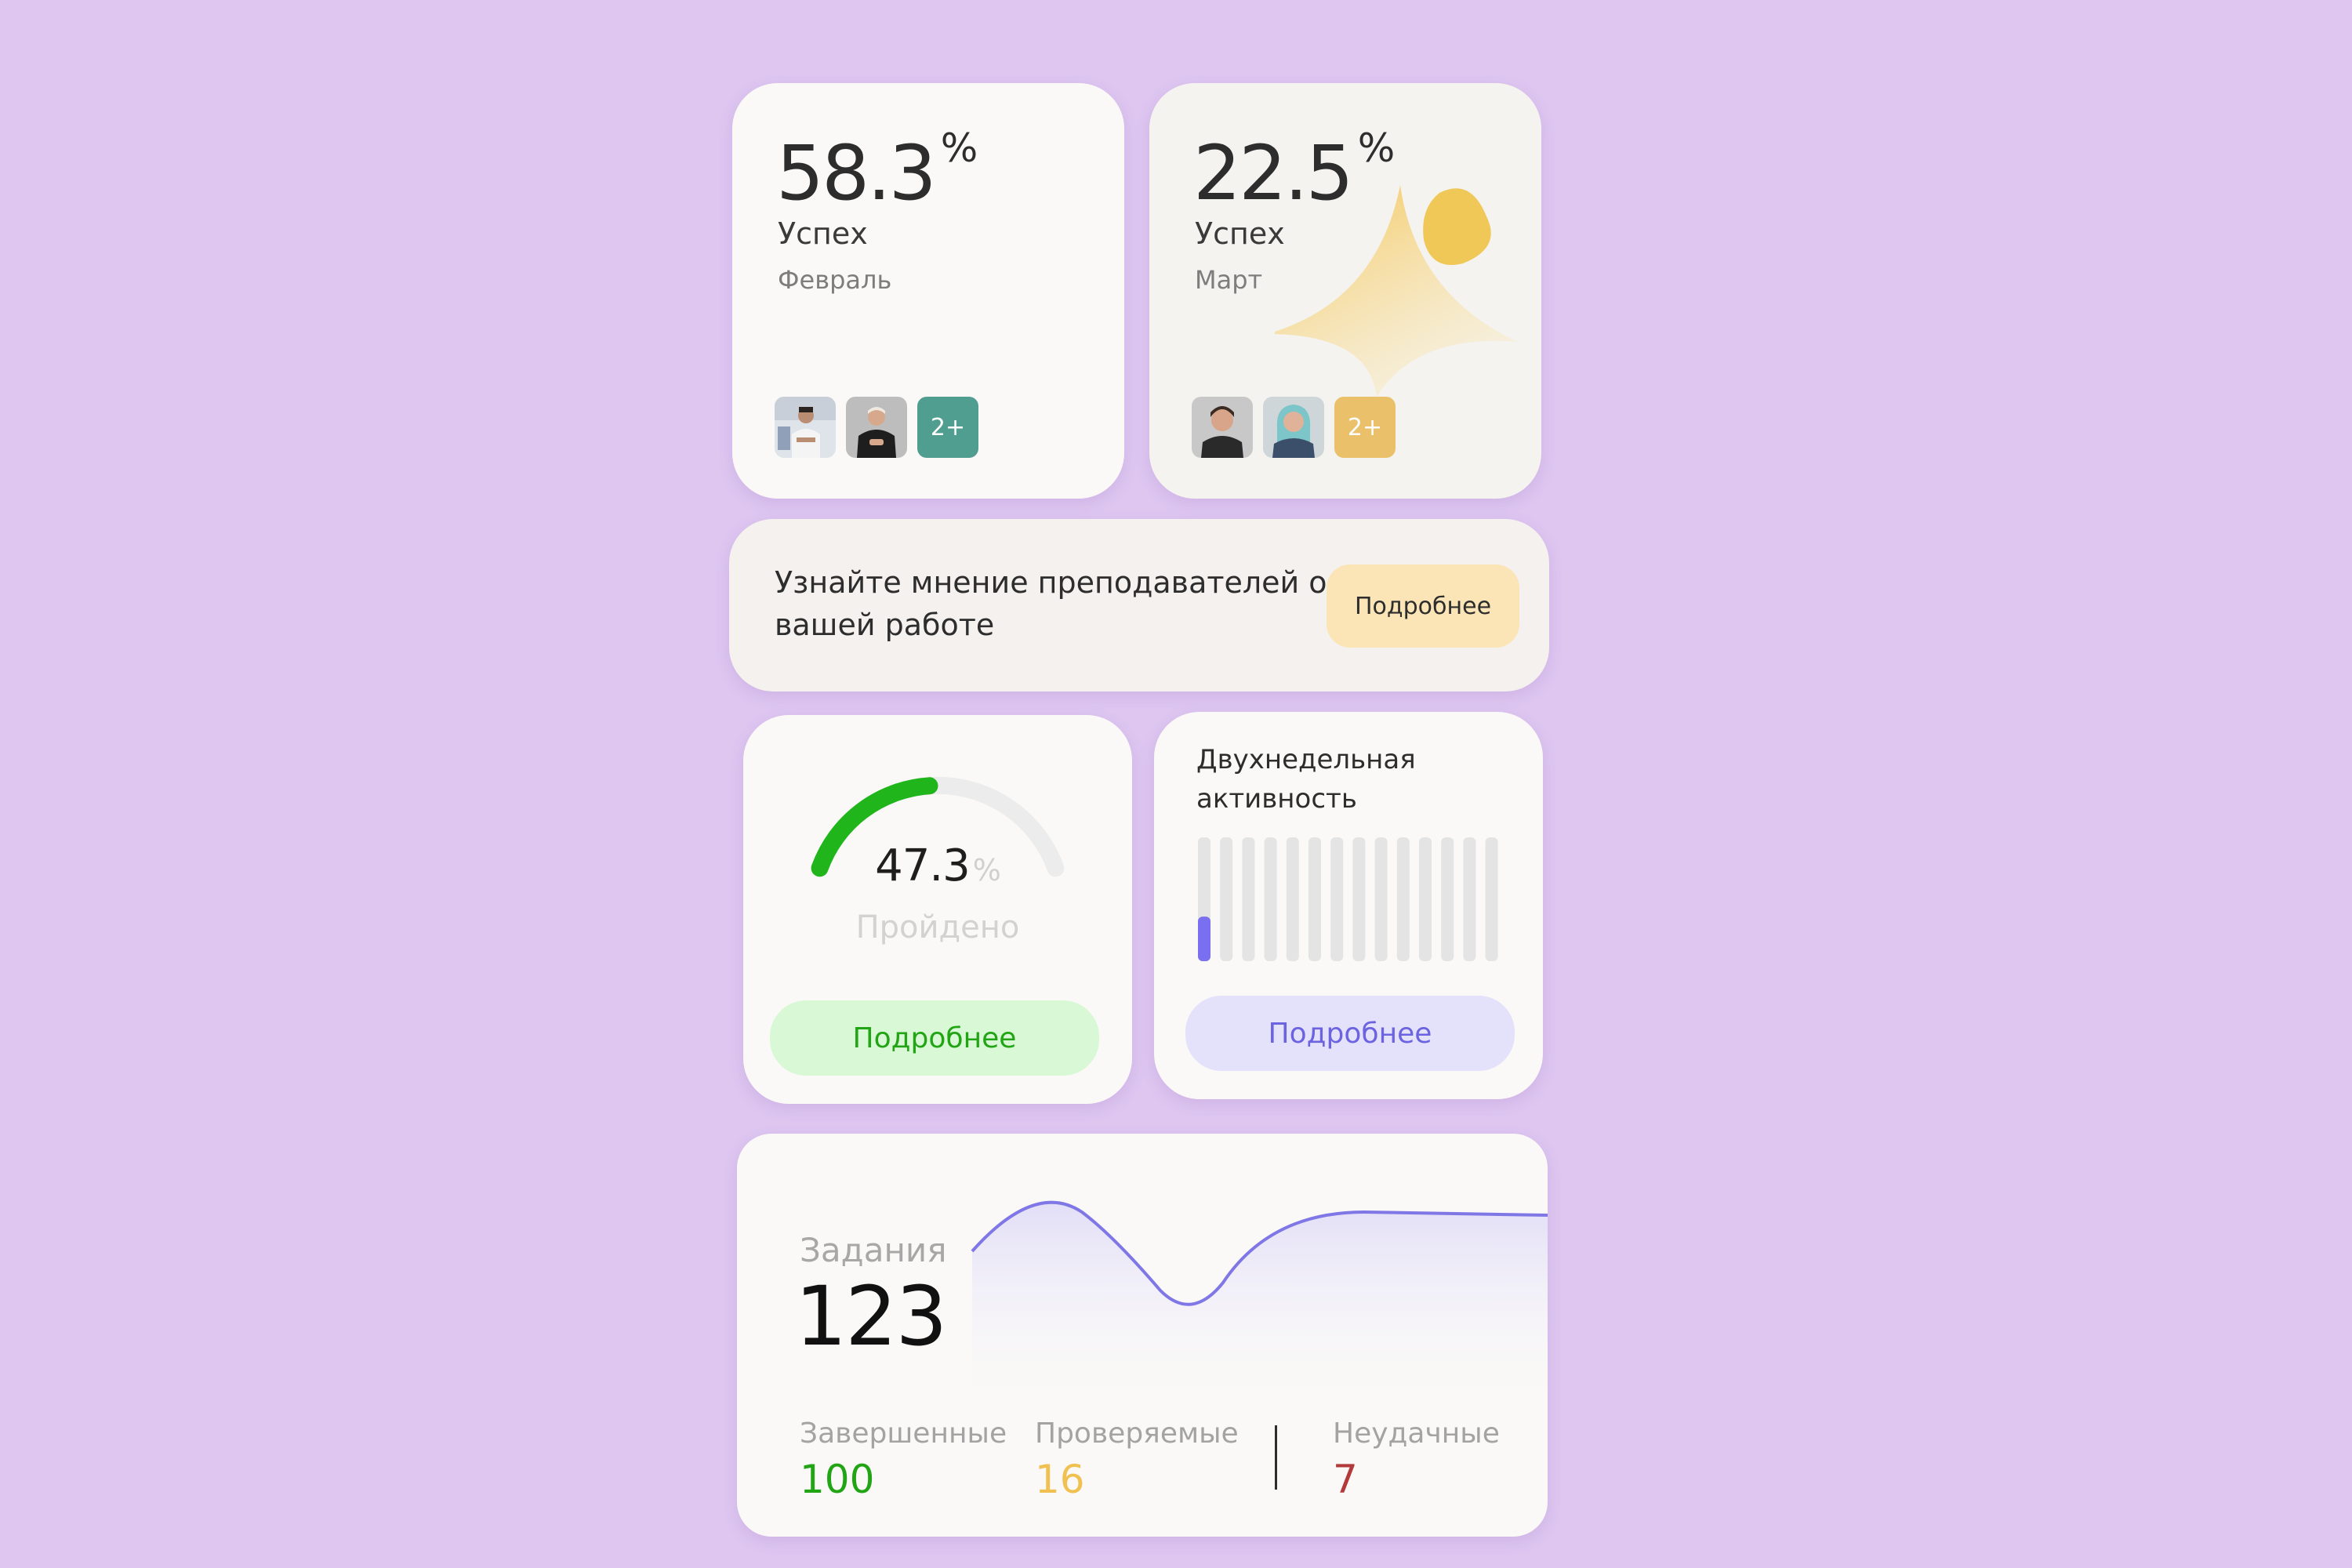 The image size is (2352, 1568). What do you see at coordinates (877, 171) in the screenshot?
I see `success-percent: 58.3%` at bounding box center [877, 171].